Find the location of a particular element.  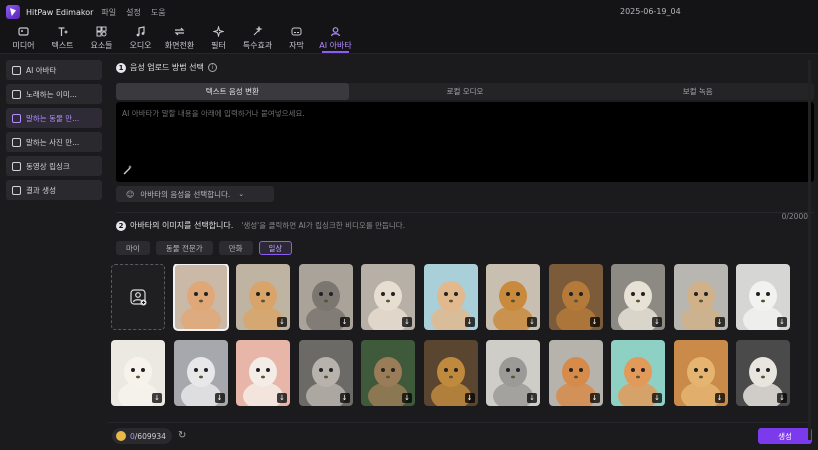

toolbar-tab-transition: 화면전환 is located at coordinates (179, 38).